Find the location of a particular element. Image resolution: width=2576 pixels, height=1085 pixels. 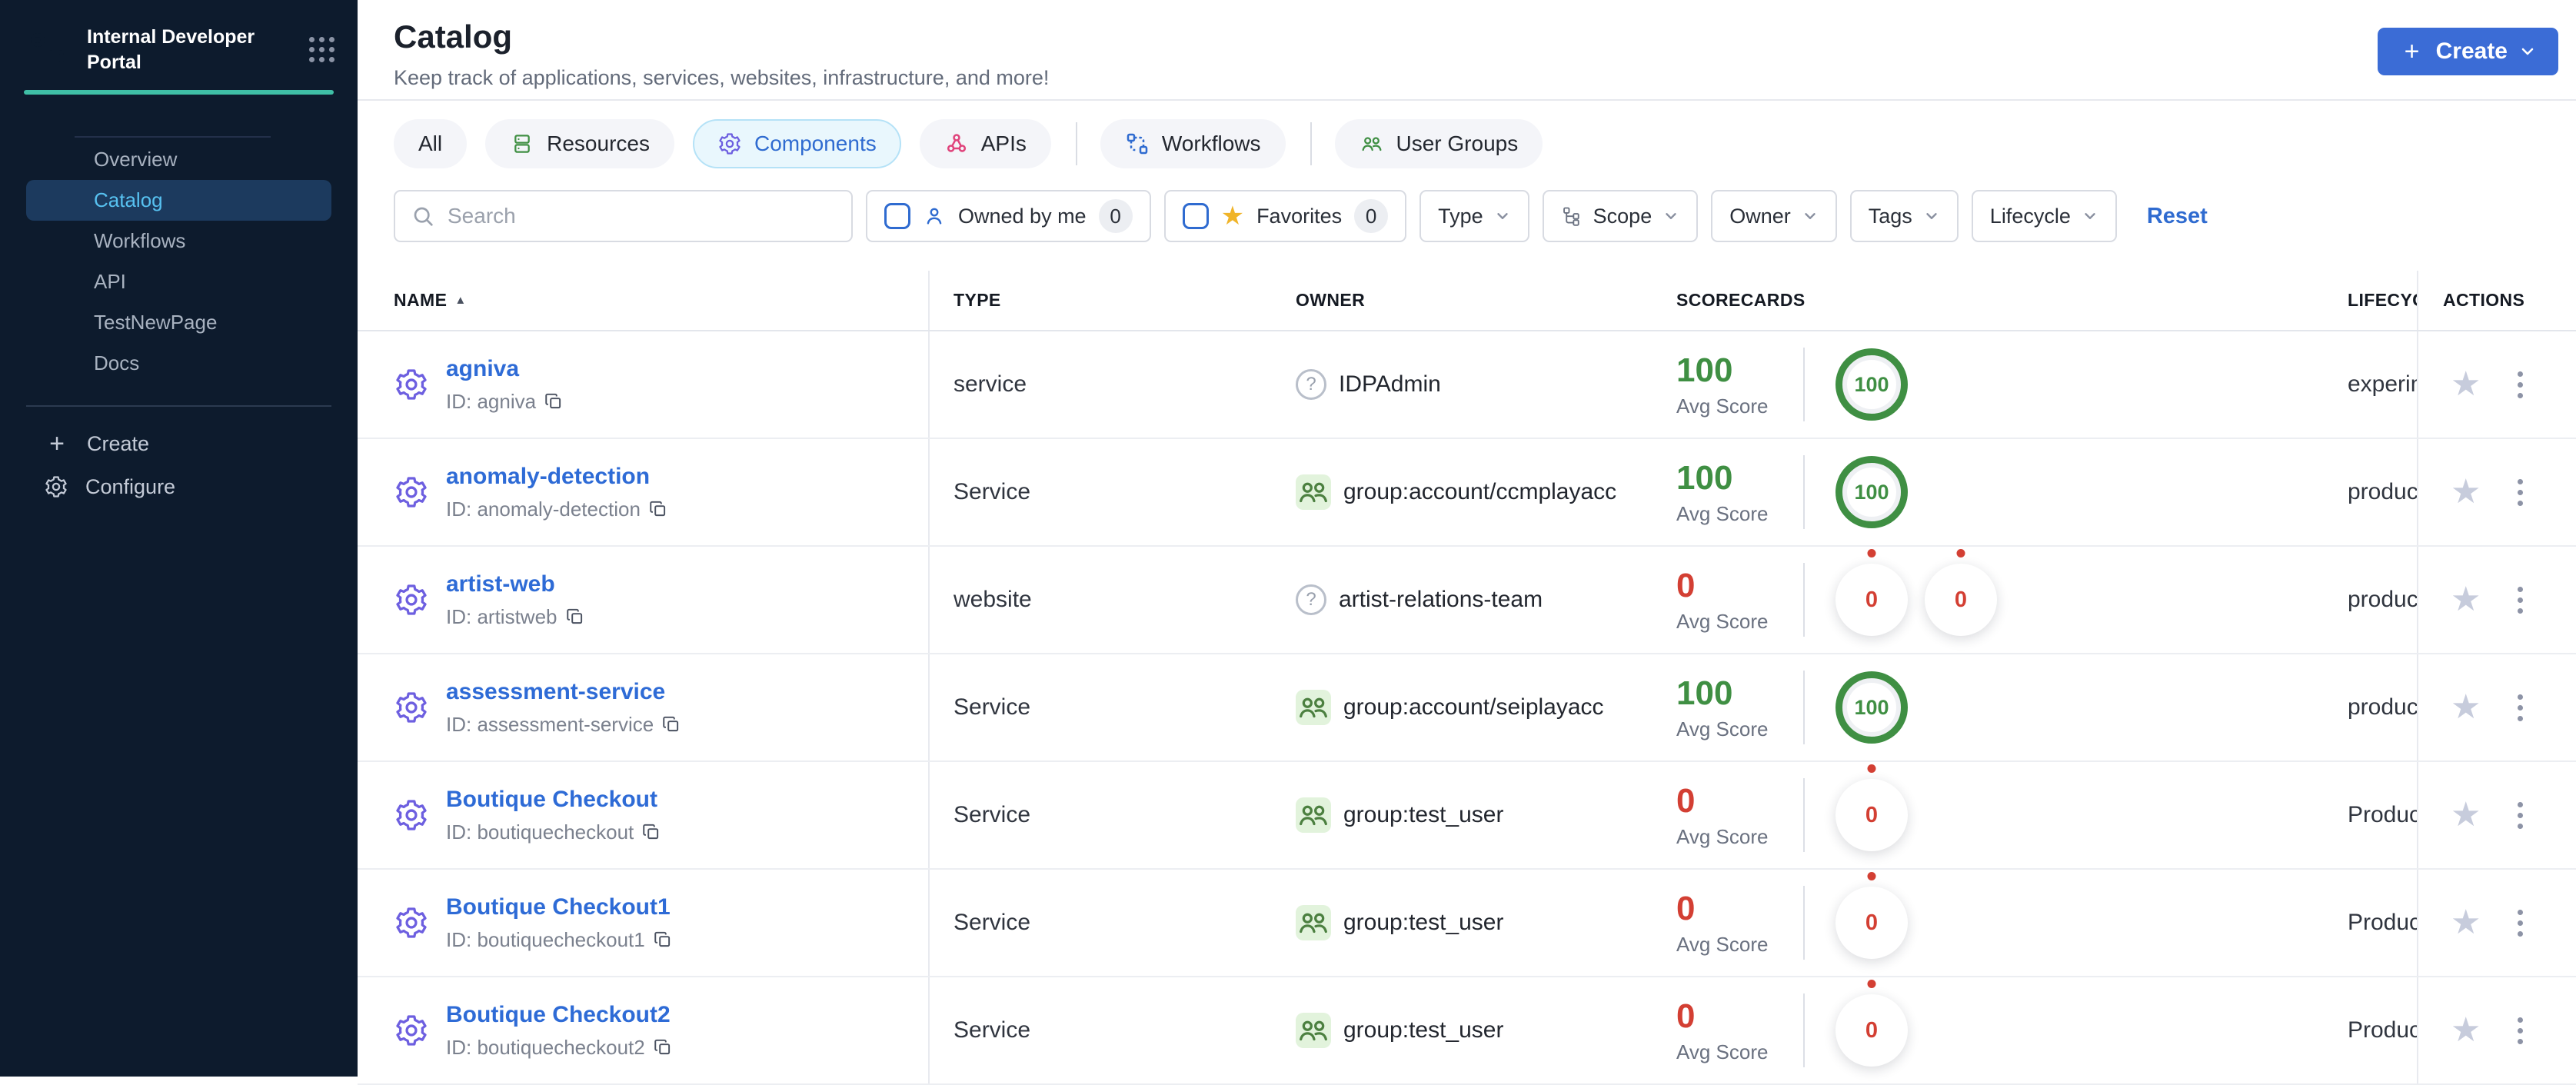

name-cell: anomaly-detection ID: anomaly-detection is located at coordinates (644, 492).